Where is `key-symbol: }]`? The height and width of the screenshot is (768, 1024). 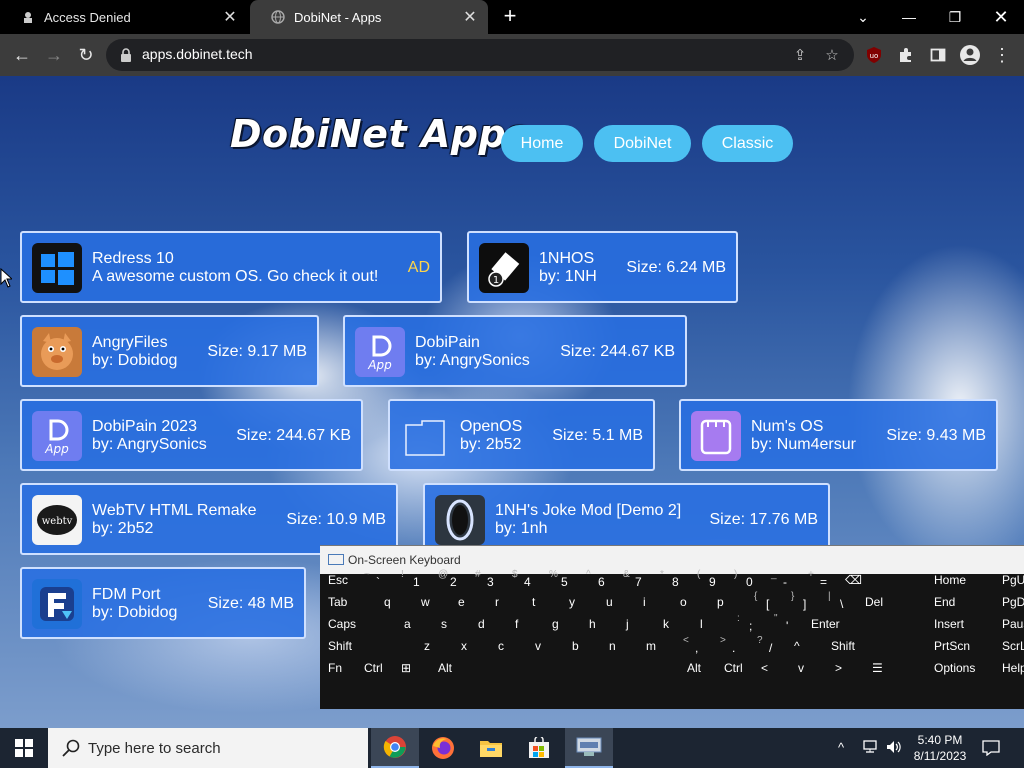
key-symbol: }] is located at coordinates (802, 601).